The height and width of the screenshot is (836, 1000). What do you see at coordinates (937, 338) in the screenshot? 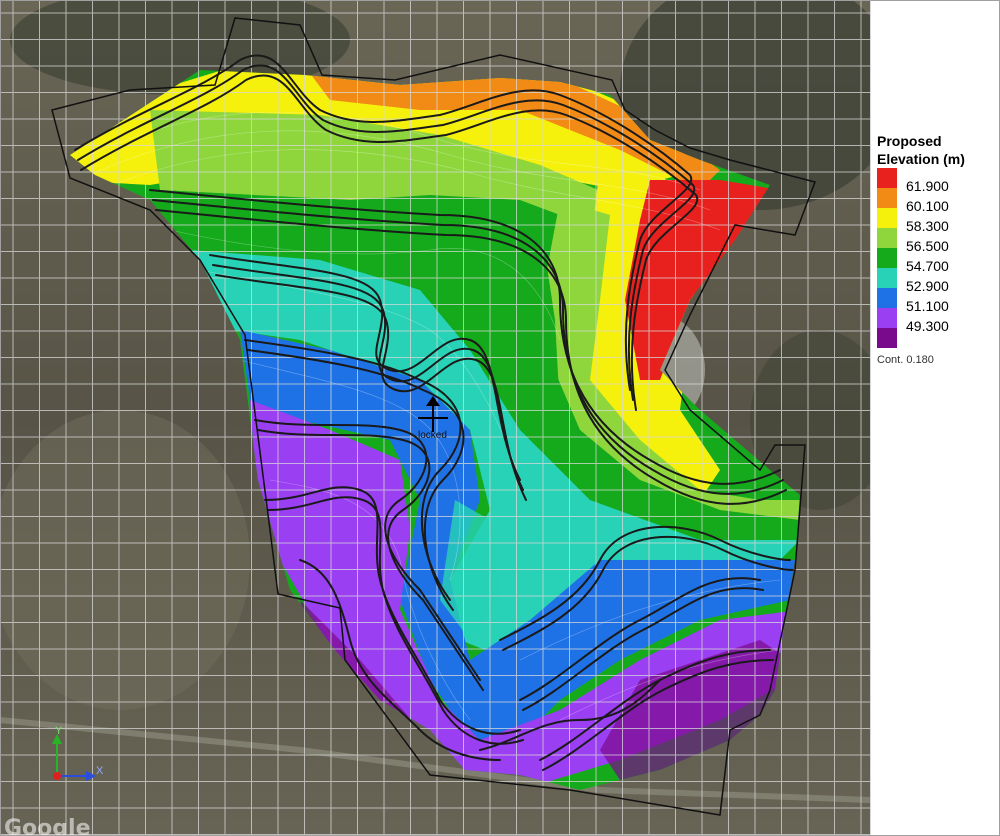
I see `legend-item` at bounding box center [937, 338].